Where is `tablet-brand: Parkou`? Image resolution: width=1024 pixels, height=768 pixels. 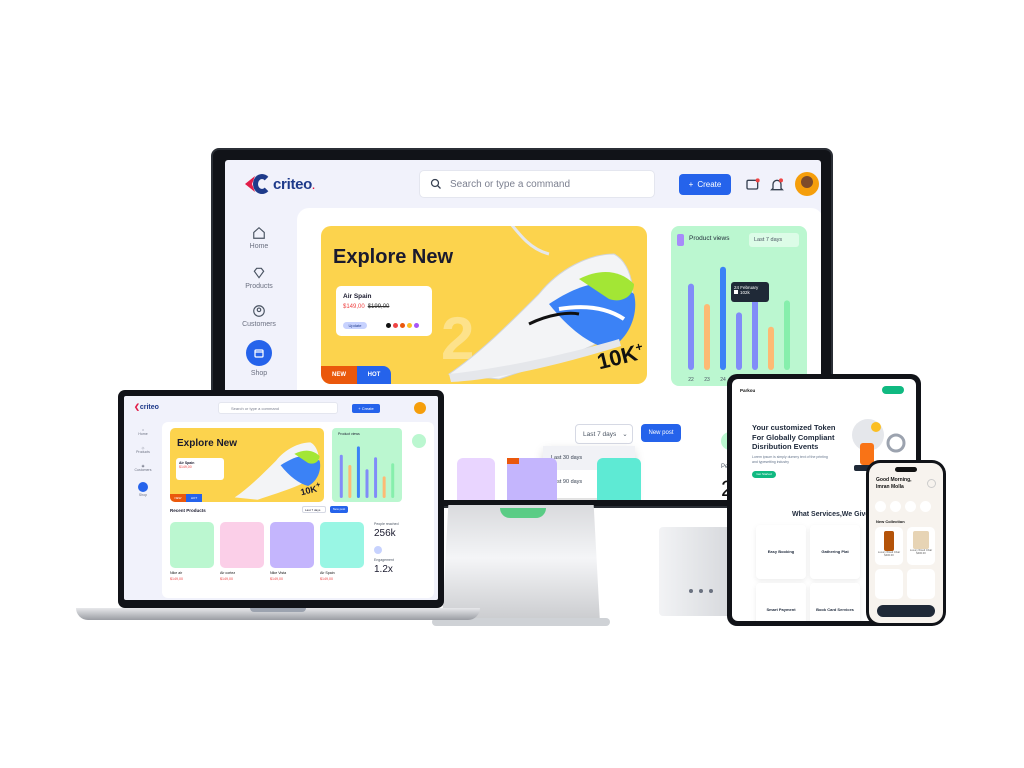
tablet-brand: Parkou is located at coordinates (747, 390).